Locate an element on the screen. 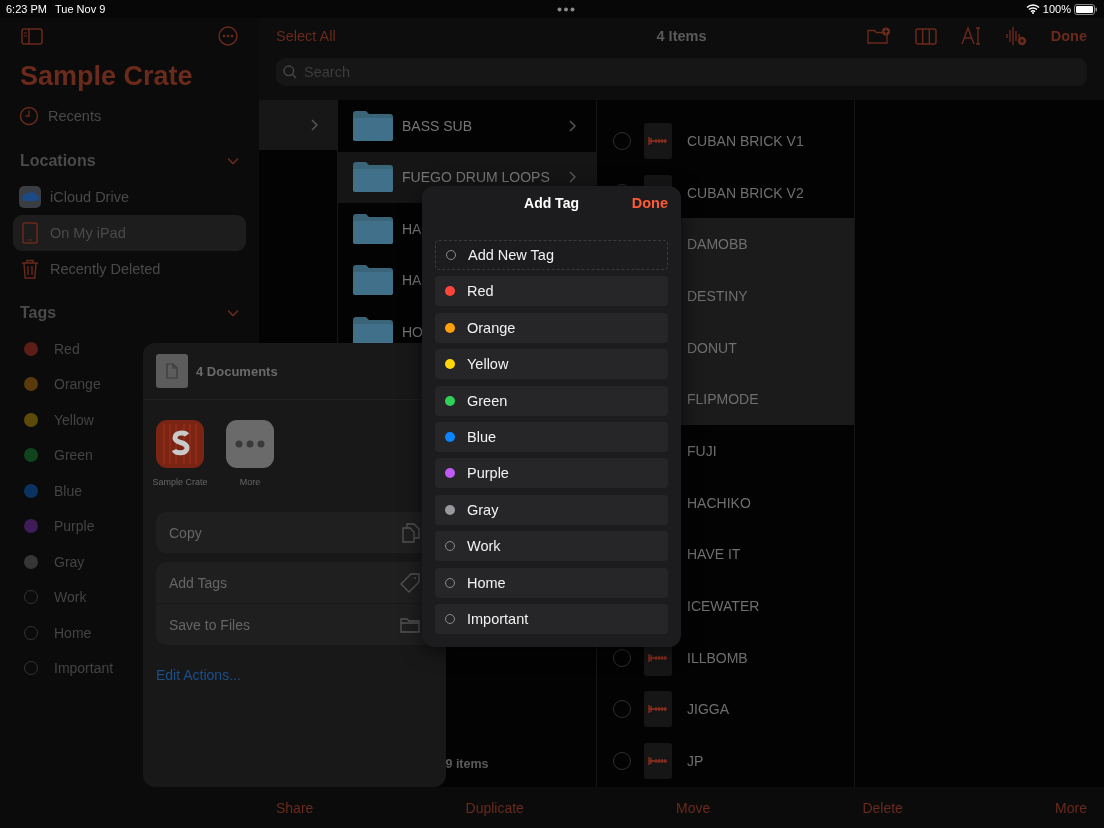 The height and width of the screenshot is (828, 1104). share-title: 4 Documents is located at coordinates (237, 371).